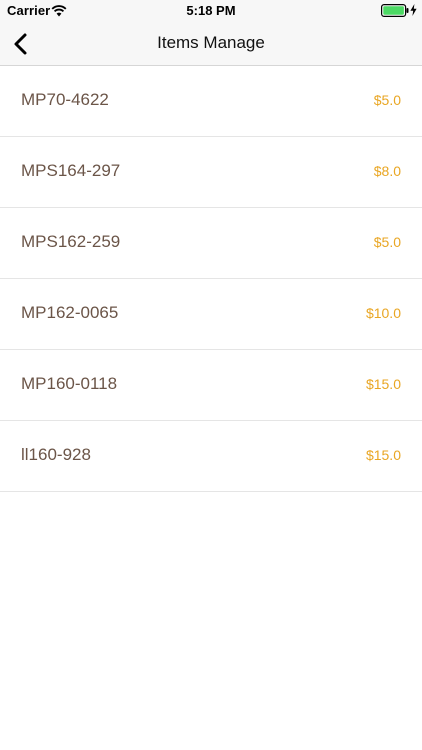  What do you see at coordinates (69, 383) in the screenshot?
I see `item-name: MP160-0118` at bounding box center [69, 383].